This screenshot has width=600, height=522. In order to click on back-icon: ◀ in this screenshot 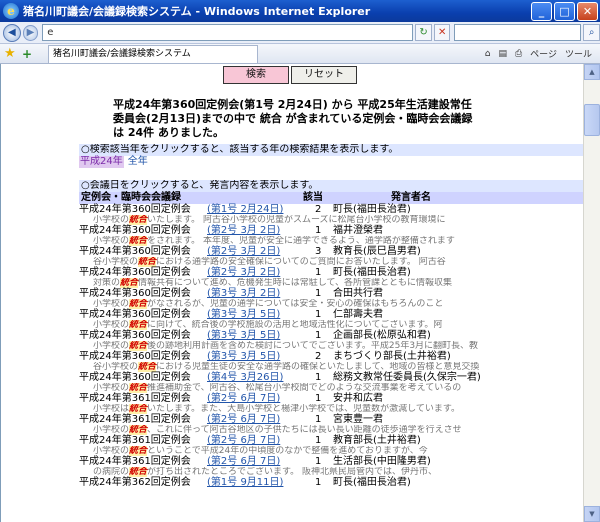, I will do `click(12, 32)`.